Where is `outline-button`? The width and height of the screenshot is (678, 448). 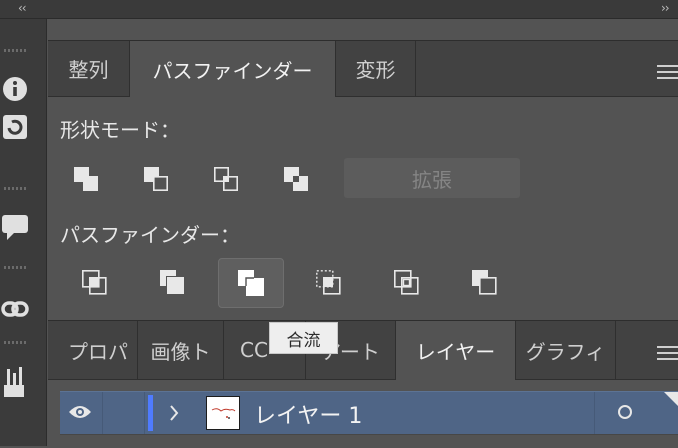 outline-button is located at coordinates (406, 282).